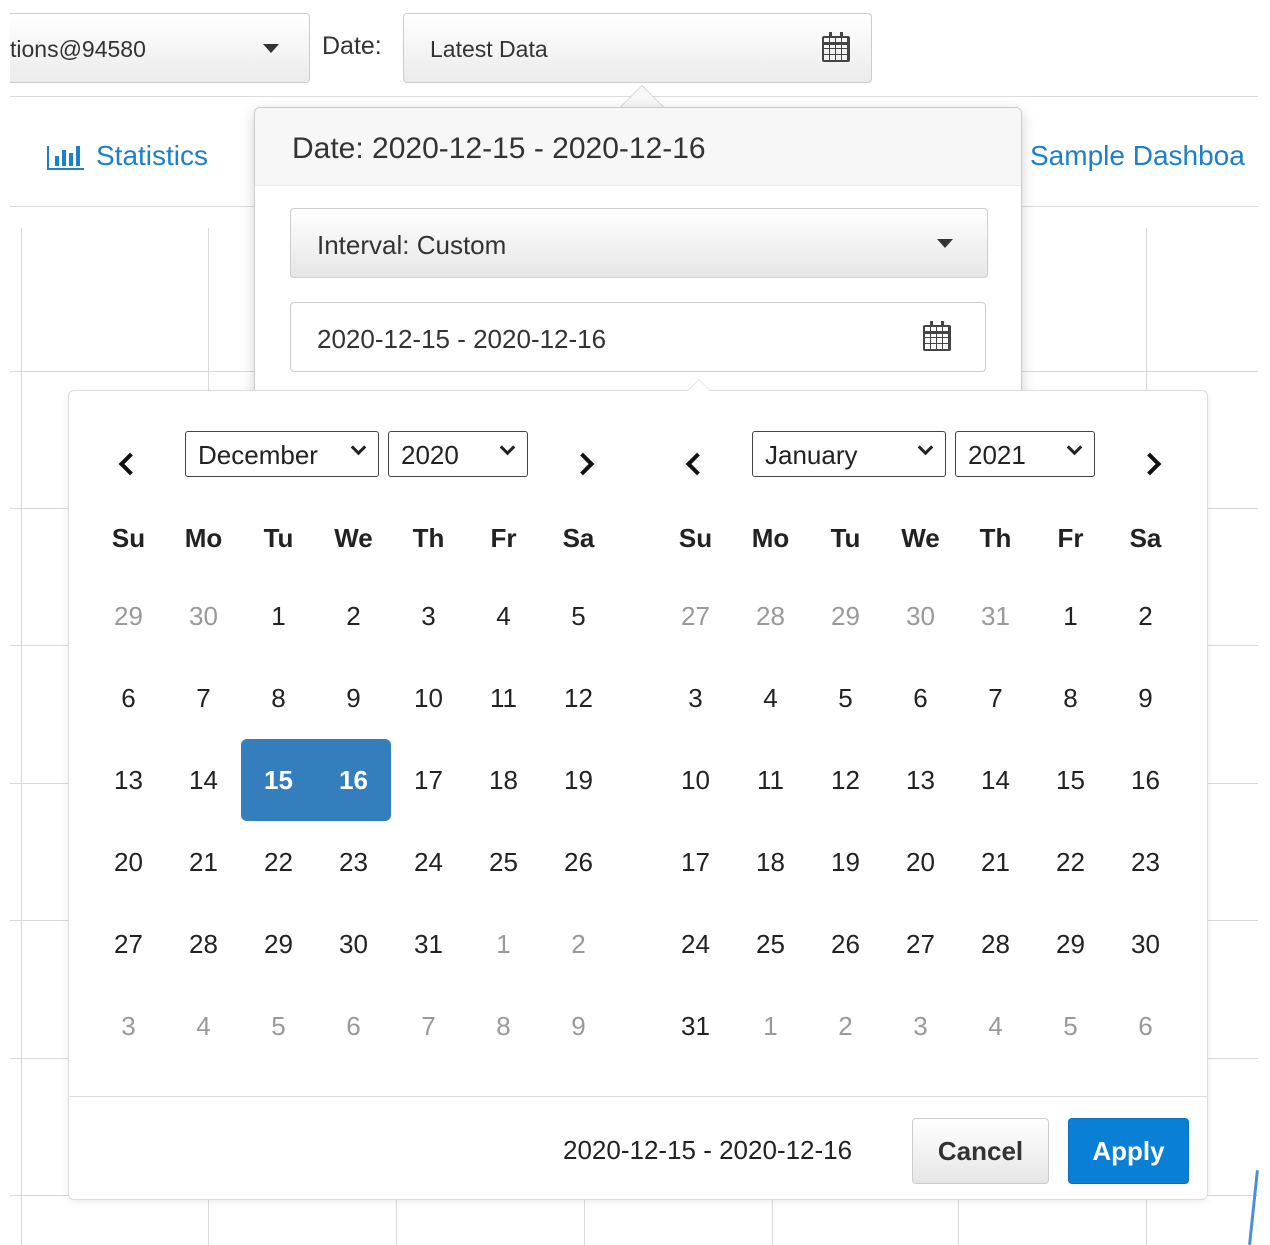  Describe the element at coordinates (1128, 1151) in the screenshot. I see `apply-button: Apply` at that location.